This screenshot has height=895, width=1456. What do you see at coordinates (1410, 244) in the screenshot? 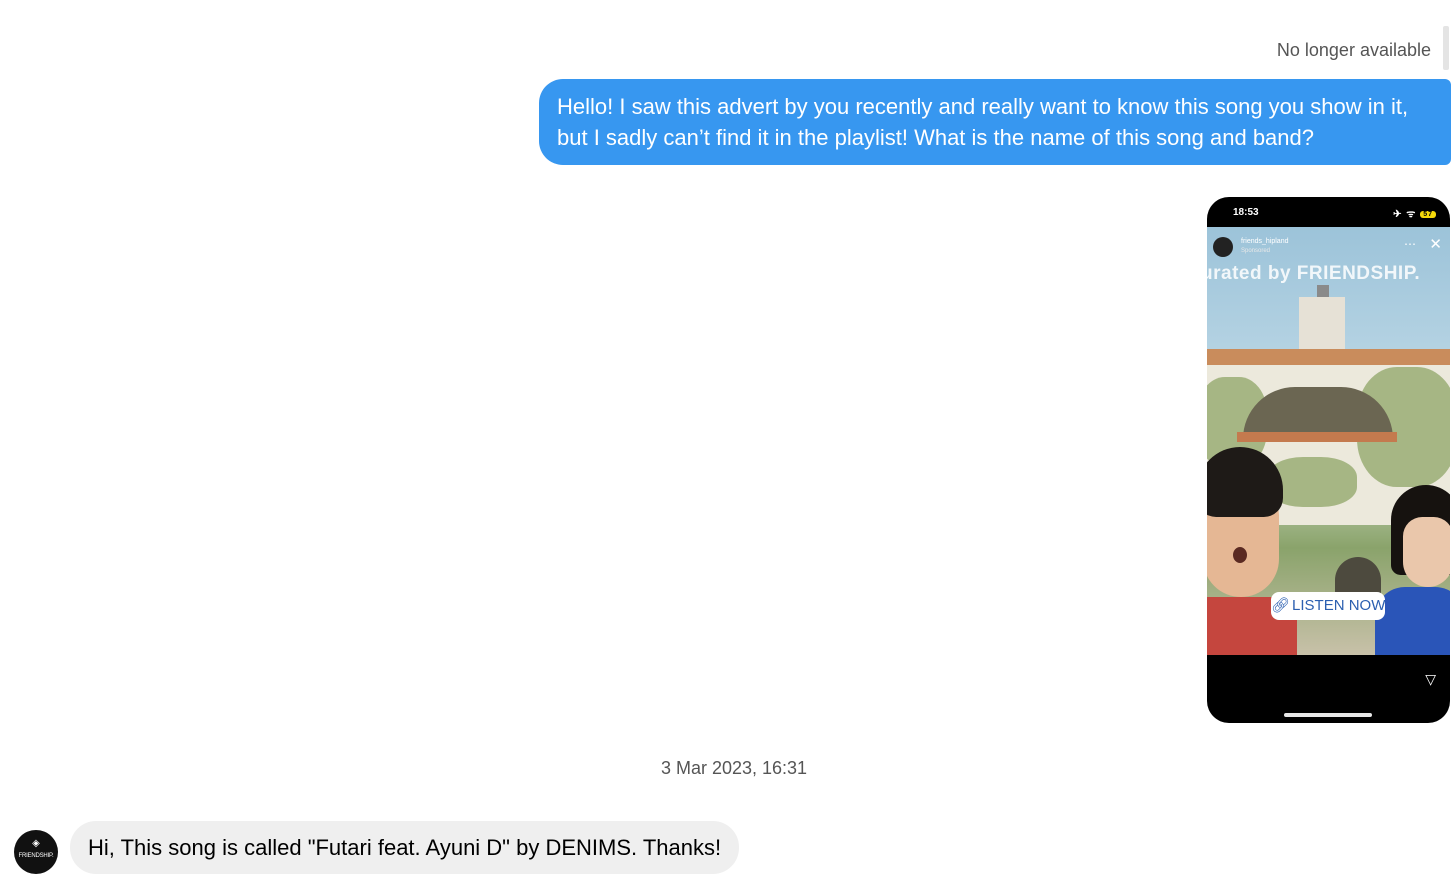
I see `more-icon: ⋯` at bounding box center [1410, 244].